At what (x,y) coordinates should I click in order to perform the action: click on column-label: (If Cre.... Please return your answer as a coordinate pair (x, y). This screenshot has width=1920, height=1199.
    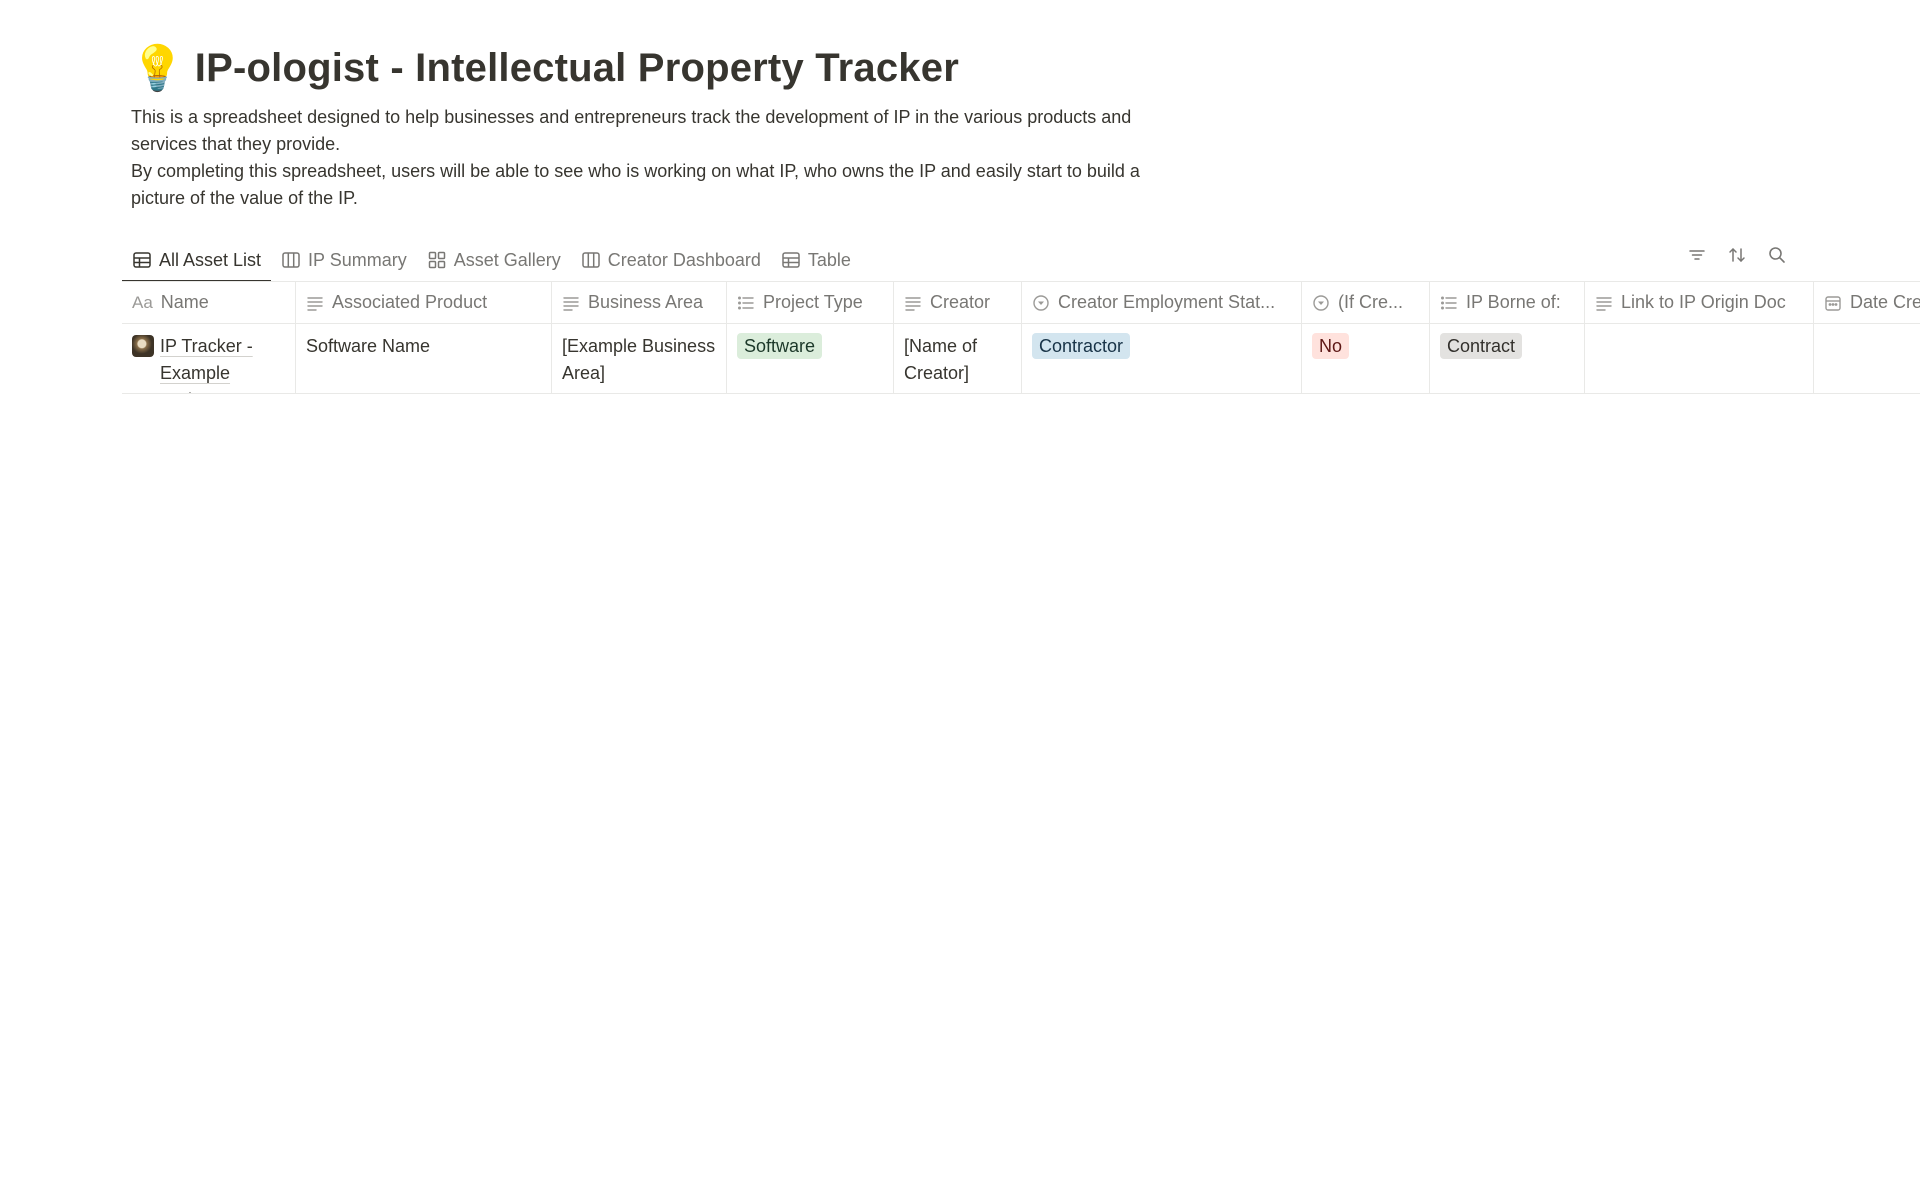
    Looking at the image, I should click on (1371, 302).